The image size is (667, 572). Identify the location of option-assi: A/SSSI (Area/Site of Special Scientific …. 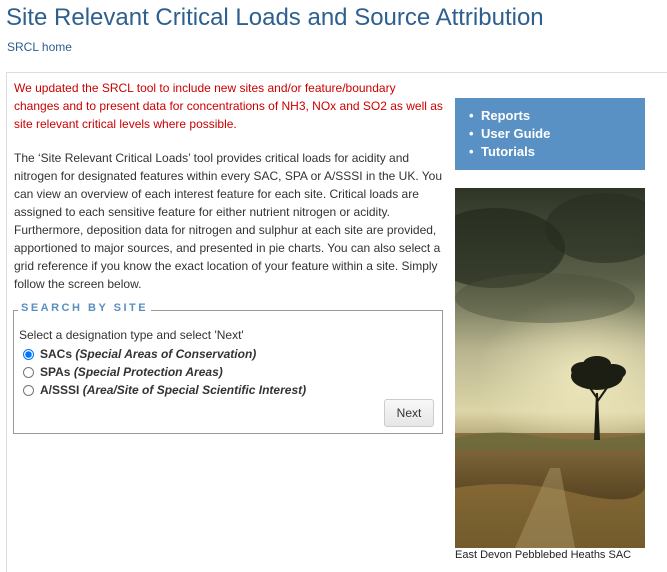
(164, 390).